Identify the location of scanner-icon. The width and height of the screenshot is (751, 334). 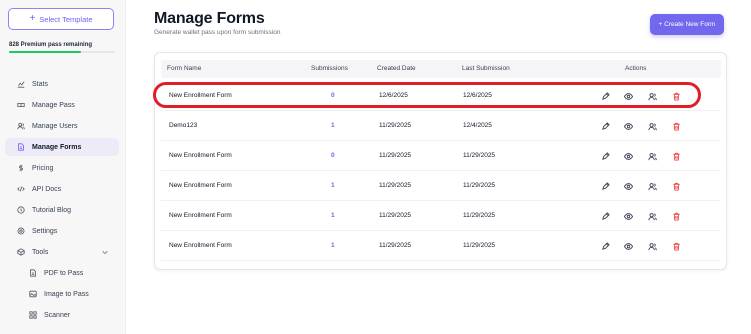
(32, 315).